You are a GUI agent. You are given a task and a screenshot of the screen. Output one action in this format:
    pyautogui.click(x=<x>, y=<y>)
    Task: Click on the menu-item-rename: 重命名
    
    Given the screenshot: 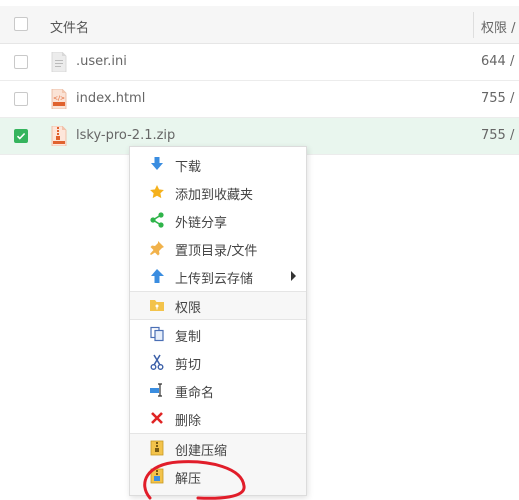 What is the action you would take?
    pyautogui.click(x=218, y=390)
    